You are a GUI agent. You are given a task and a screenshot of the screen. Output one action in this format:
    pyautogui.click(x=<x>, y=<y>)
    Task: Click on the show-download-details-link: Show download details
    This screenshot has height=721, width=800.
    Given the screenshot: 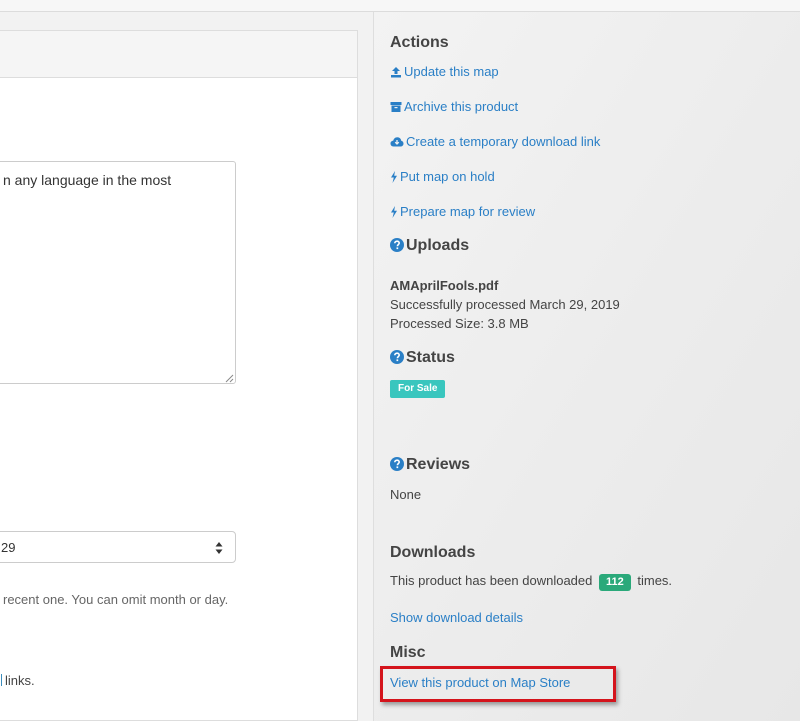 What is the action you would take?
    pyautogui.click(x=456, y=617)
    